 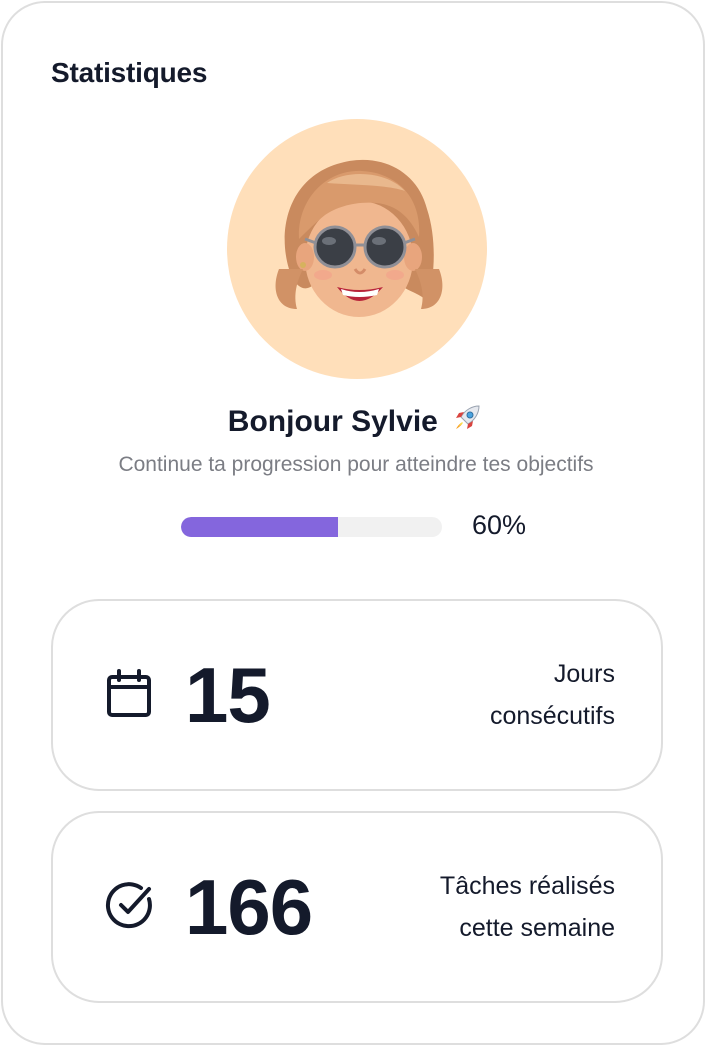 What do you see at coordinates (359, 238) in the screenshot?
I see `memoji-avatar-image` at bounding box center [359, 238].